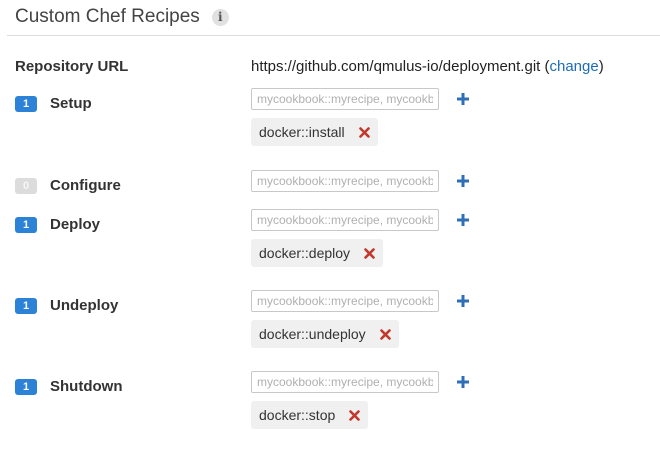 Image resolution: width=660 pixels, height=454 pixels. I want to click on info-icon: i, so click(220, 17).